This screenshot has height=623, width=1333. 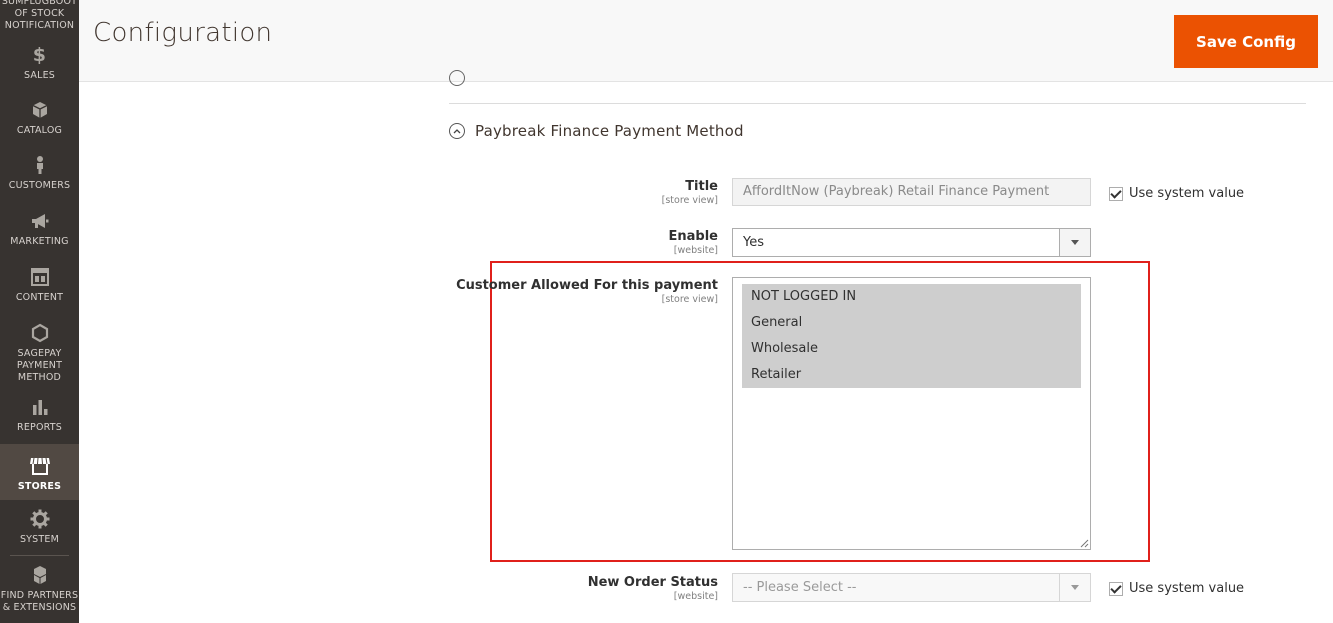 What do you see at coordinates (39, 407) in the screenshot?
I see `bar-chart-icon` at bounding box center [39, 407].